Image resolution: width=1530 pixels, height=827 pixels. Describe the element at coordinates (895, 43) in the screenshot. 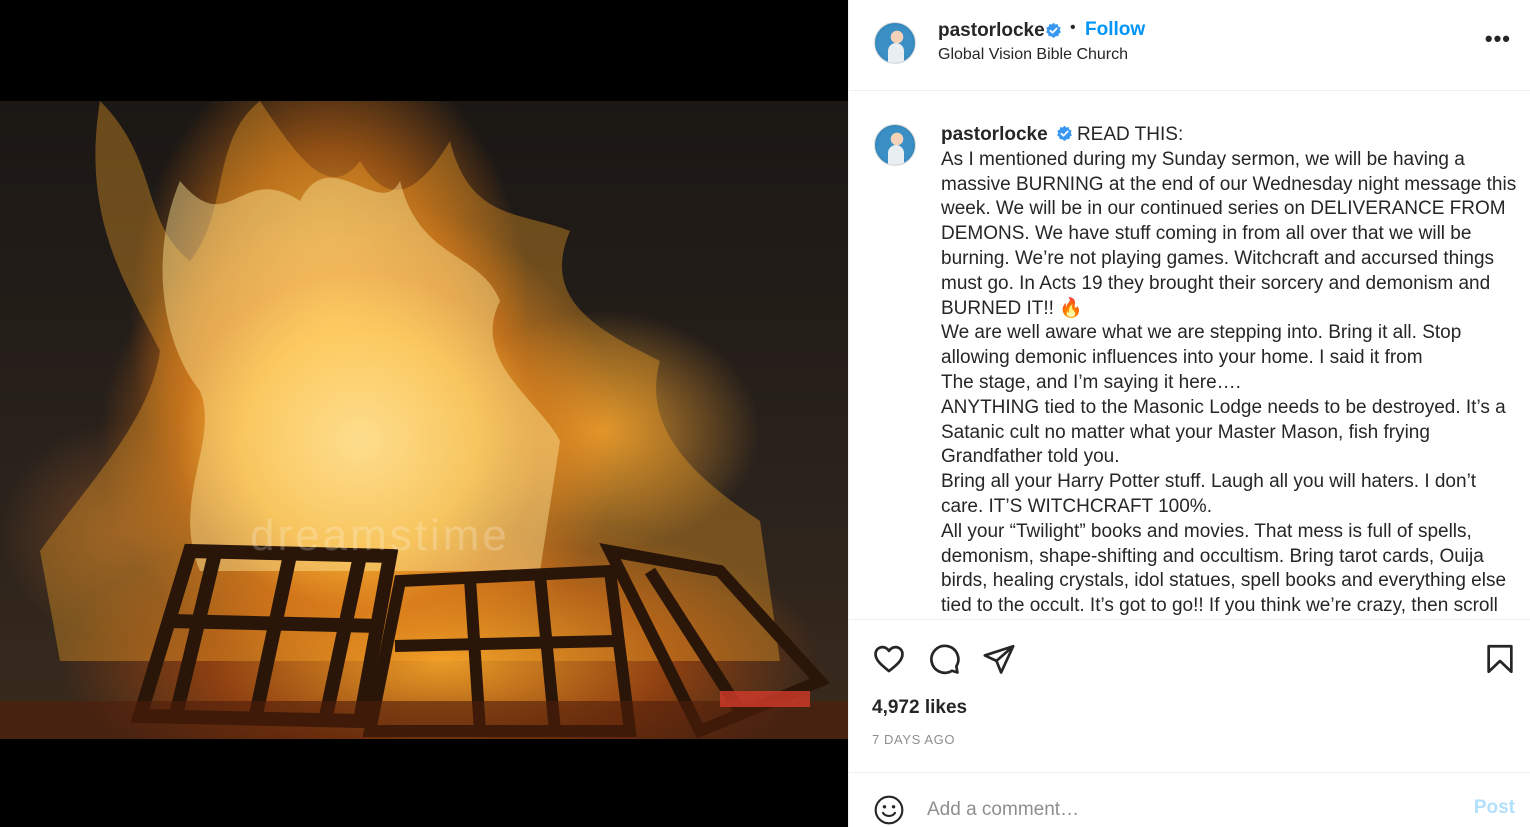

I see `author-avatar` at that location.